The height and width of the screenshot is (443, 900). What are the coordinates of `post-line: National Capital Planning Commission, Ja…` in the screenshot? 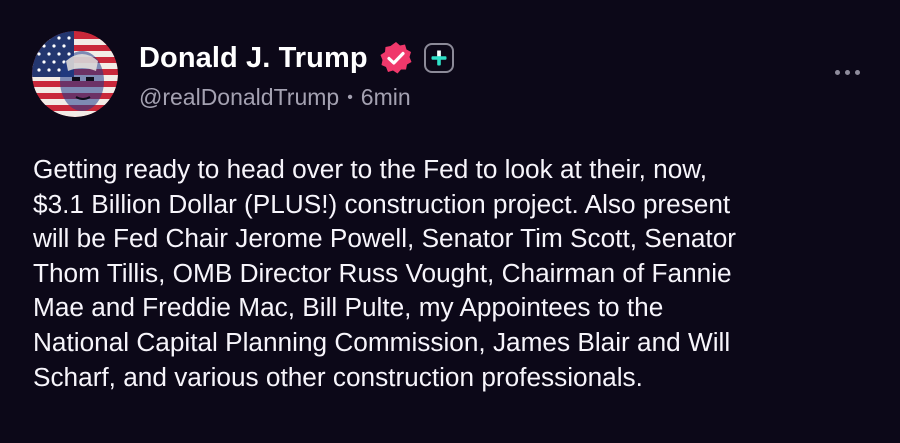 It's located at (382, 341).